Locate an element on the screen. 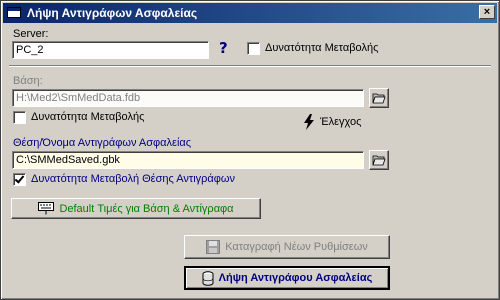 The image size is (500, 300). server-modify-checkbox is located at coordinates (253, 48).